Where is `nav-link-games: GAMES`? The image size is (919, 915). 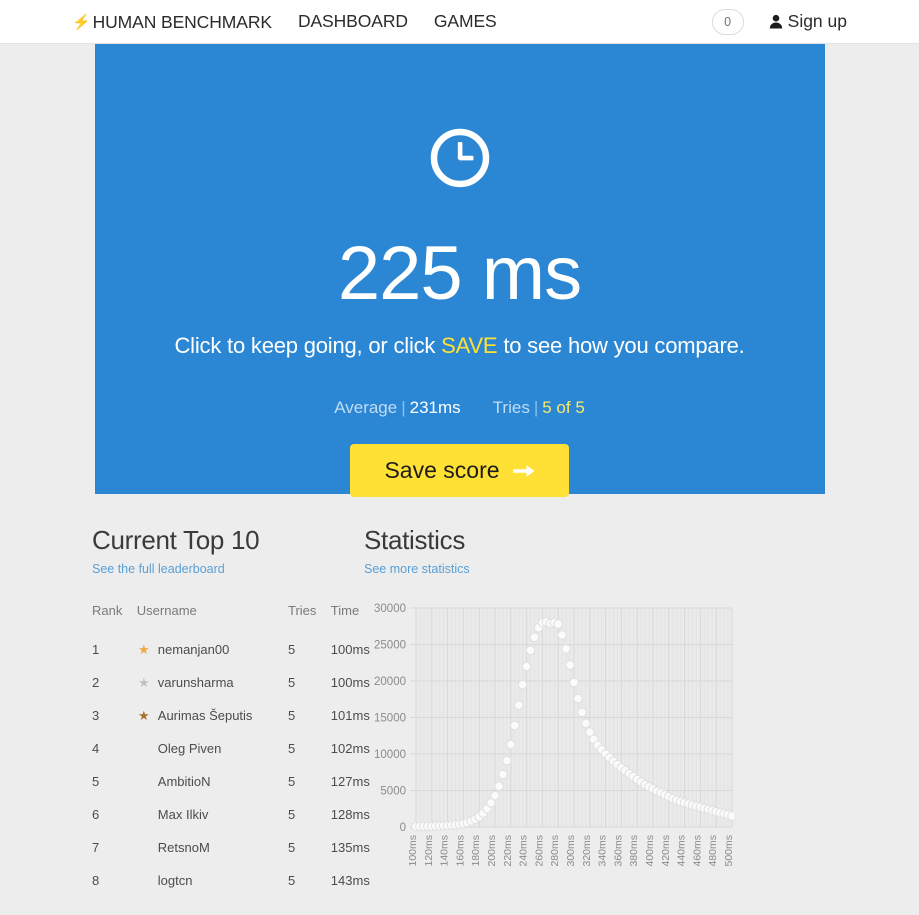
nav-link-games: GAMES is located at coordinates (465, 21).